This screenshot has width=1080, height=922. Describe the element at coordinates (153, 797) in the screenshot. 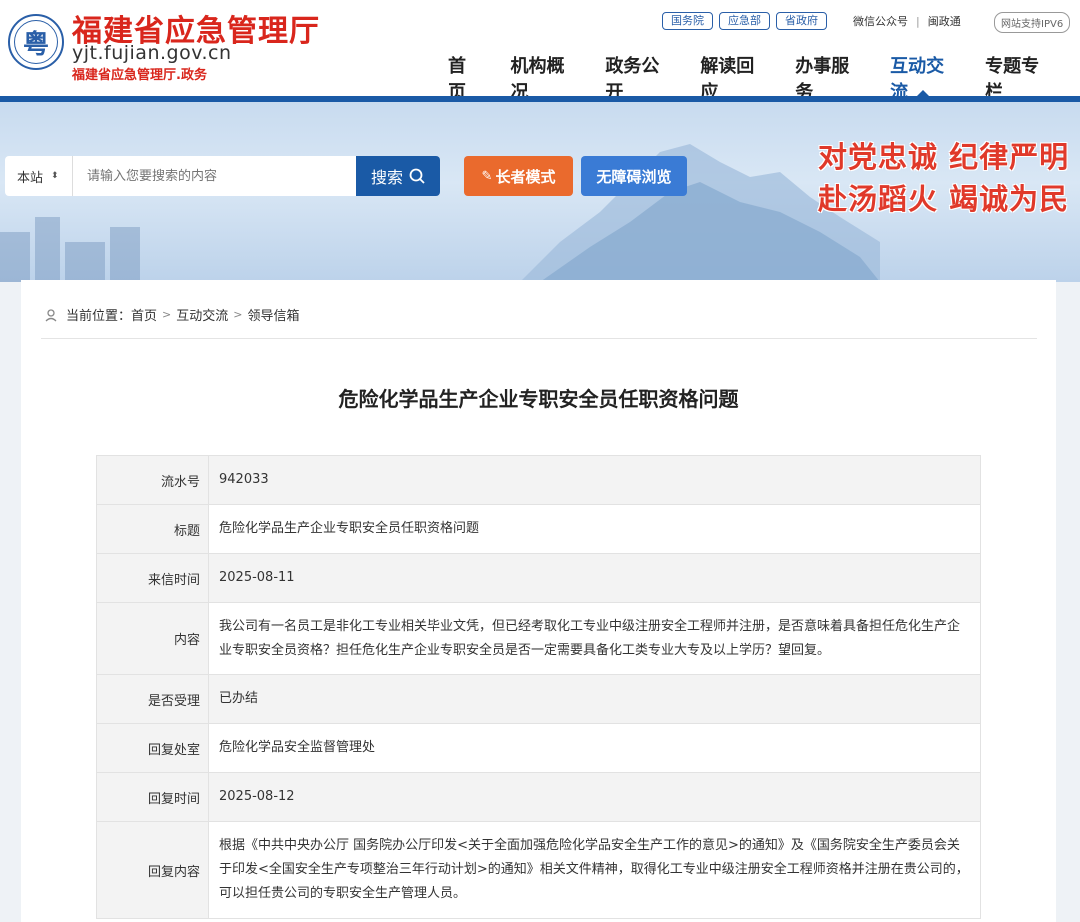

I see `row-label: 回复时间` at that location.